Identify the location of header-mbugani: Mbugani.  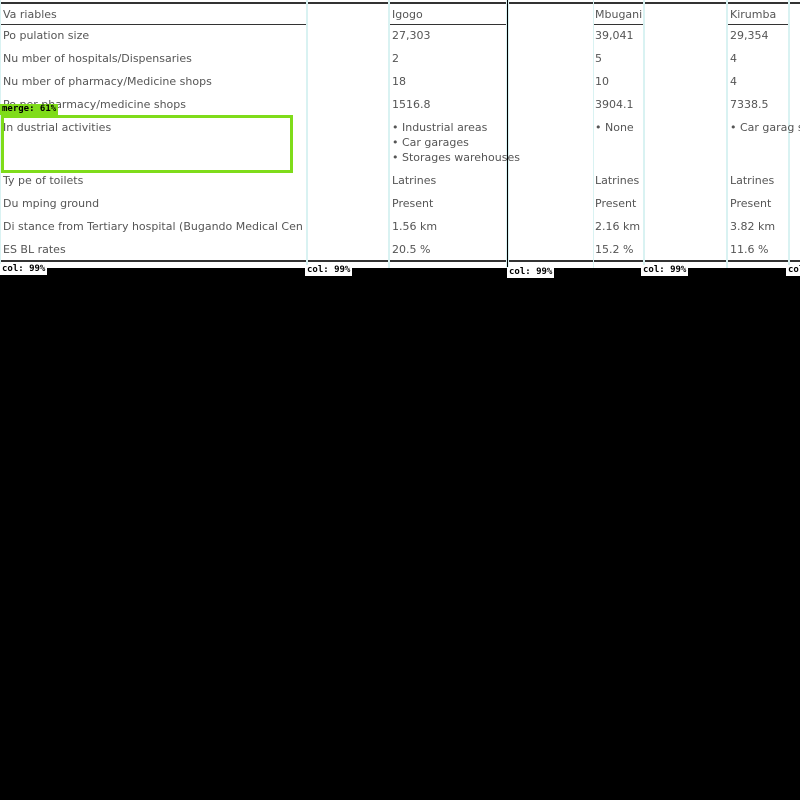
(619, 14).